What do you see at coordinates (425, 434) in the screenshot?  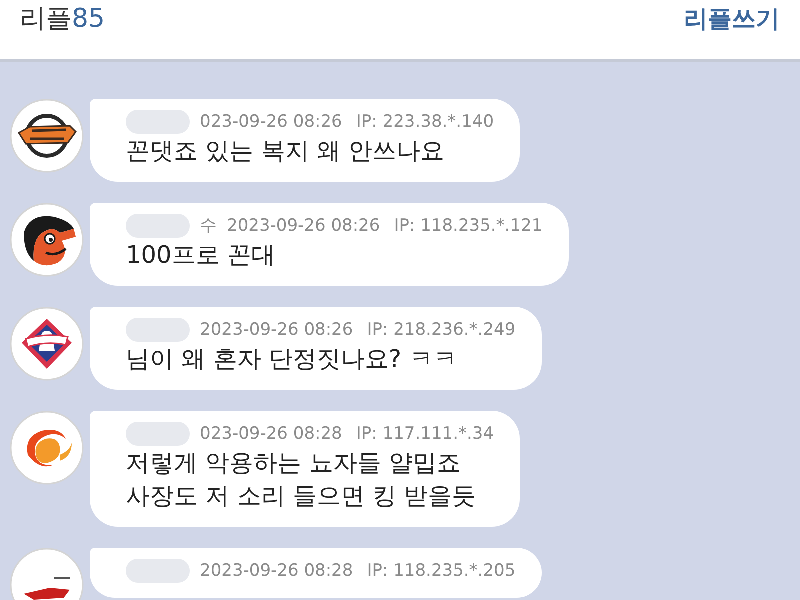 I see `ip-address: IP: 117.111.*.34` at bounding box center [425, 434].